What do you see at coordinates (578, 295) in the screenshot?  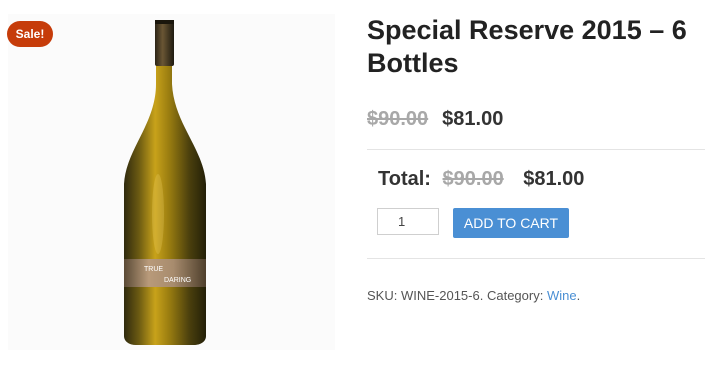 I see `category-suffix: .` at bounding box center [578, 295].